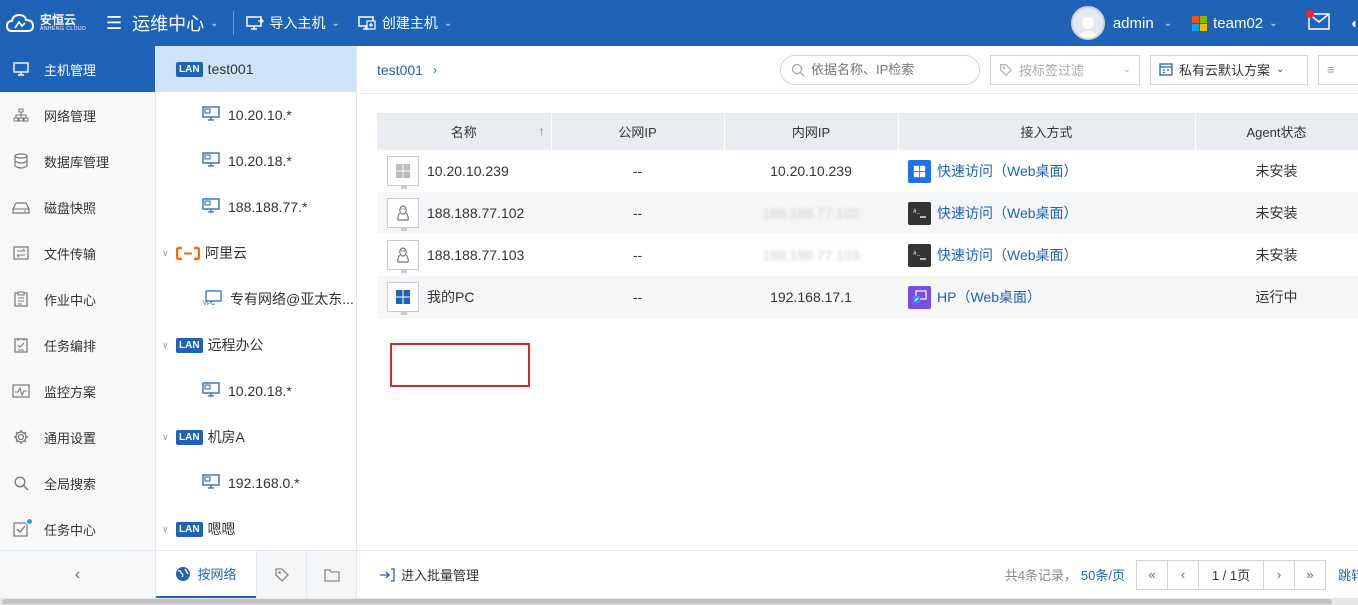  Describe the element at coordinates (77, 161) in the screenshot. I see `nav-item-3: 数据库管理` at that location.